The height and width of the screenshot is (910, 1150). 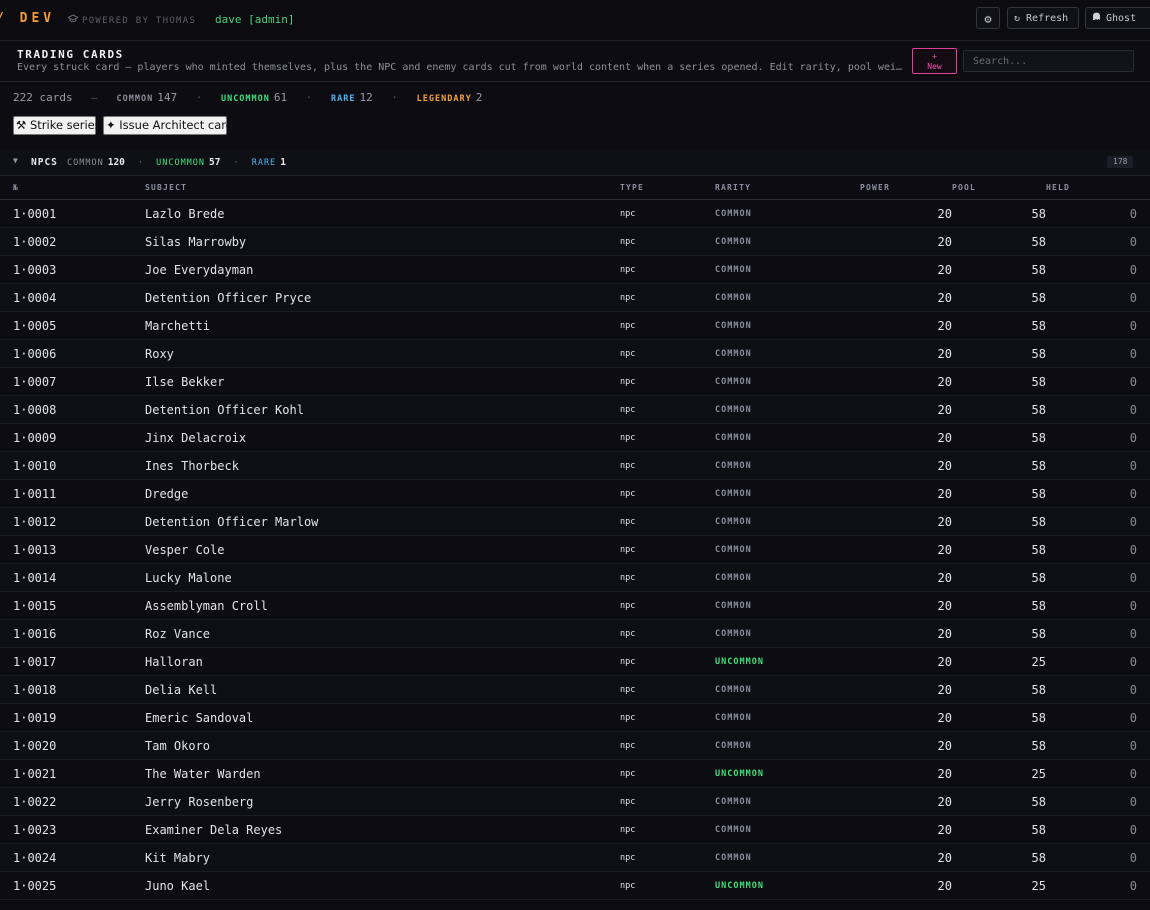 What do you see at coordinates (667, 188) in the screenshot?
I see `column-header-type: TYPE` at bounding box center [667, 188].